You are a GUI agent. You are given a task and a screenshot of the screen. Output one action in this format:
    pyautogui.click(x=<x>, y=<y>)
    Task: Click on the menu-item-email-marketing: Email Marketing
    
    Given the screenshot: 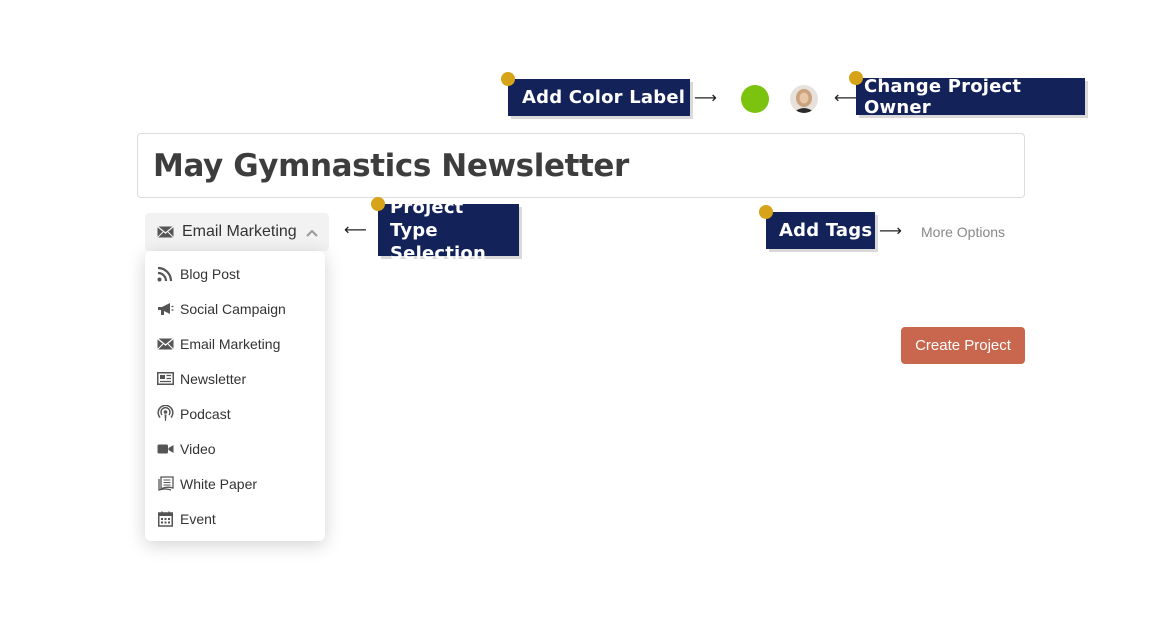 What is the action you would take?
    pyautogui.click(x=235, y=343)
    